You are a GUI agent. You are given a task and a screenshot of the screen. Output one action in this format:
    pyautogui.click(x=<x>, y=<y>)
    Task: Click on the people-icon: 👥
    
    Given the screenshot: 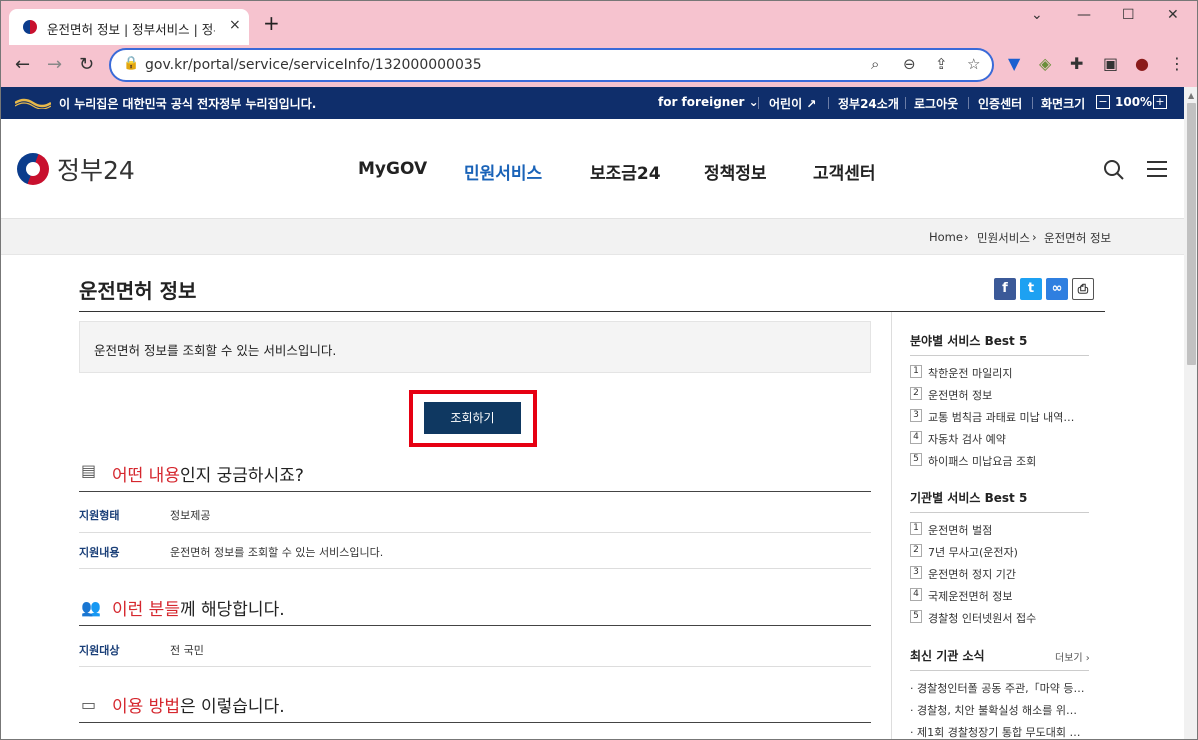 What is the action you would take?
    pyautogui.click(x=91, y=607)
    